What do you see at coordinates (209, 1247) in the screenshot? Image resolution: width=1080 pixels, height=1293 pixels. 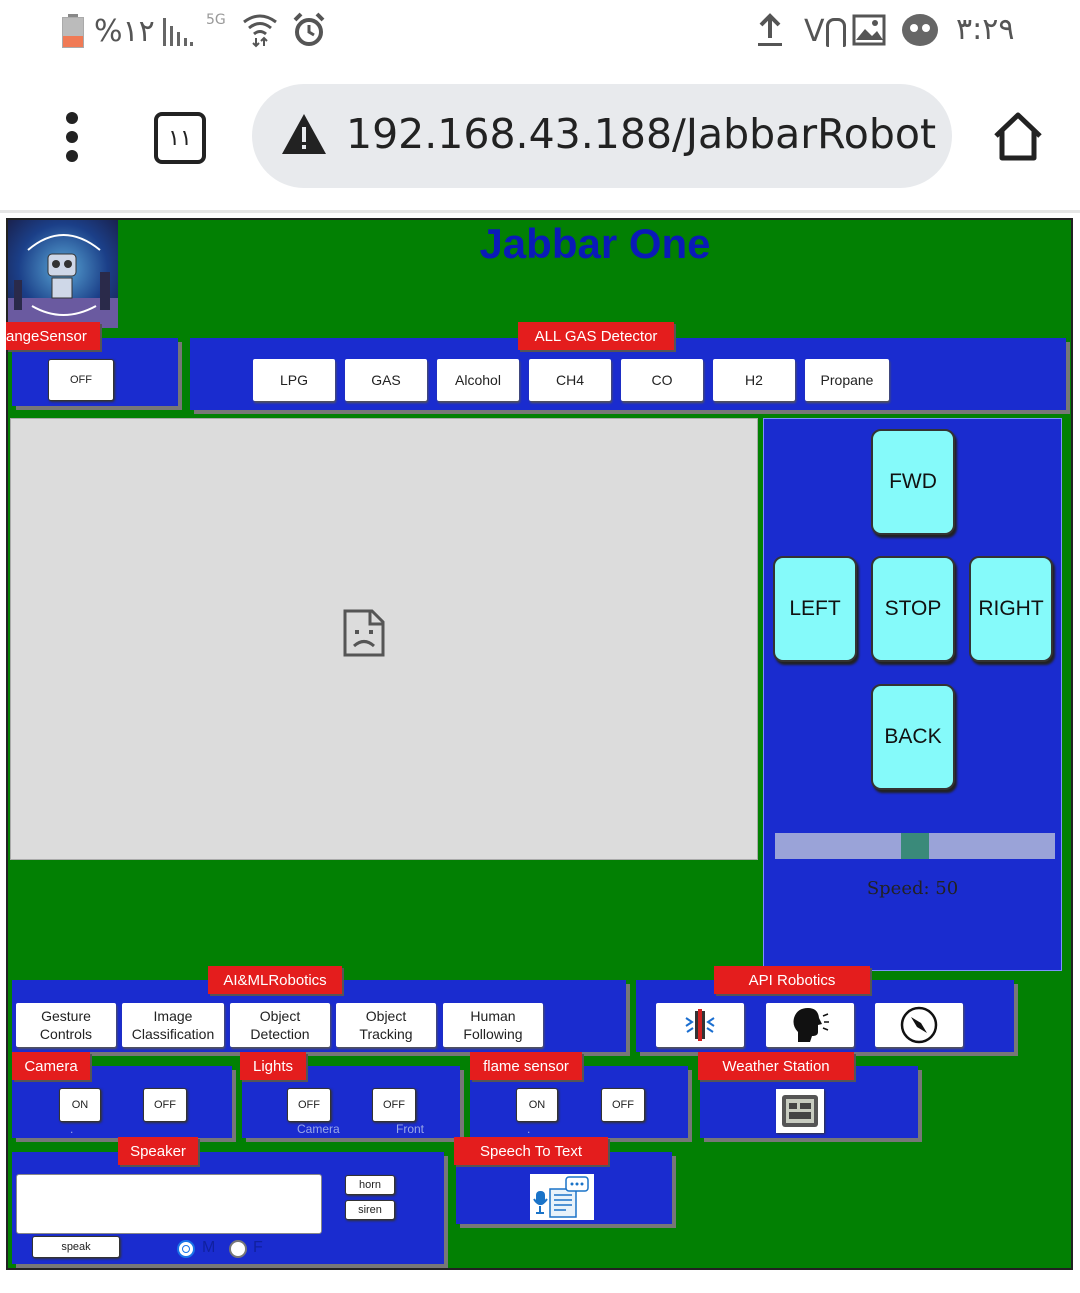 I see `voice-male-label: M` at bounding box center [209, 1247].